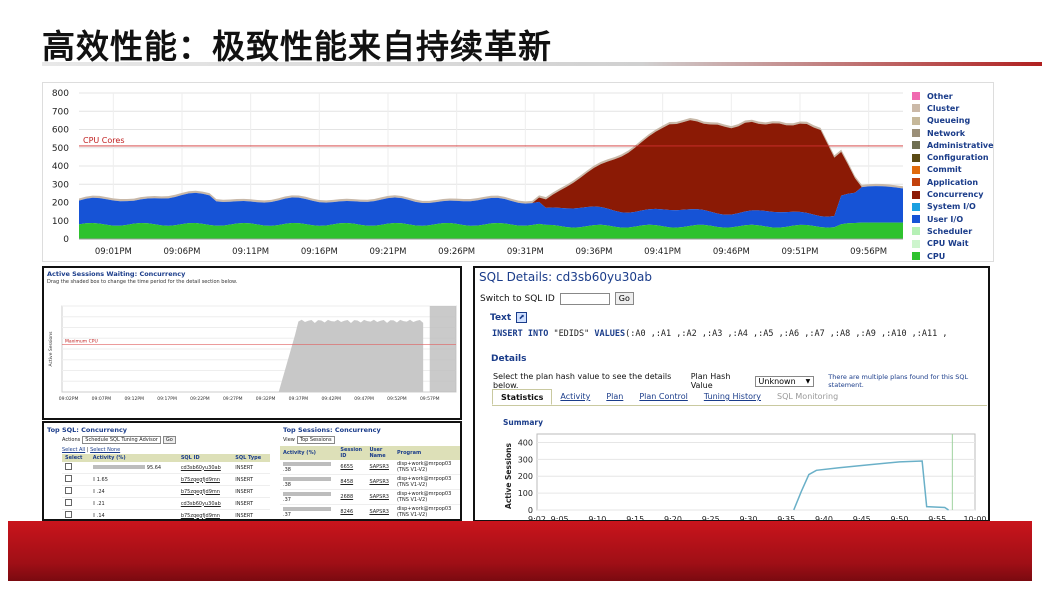 The width and height of the screenshot is (1042, 590). I want to click on sql-y-tick: 300, so click(525, 459).